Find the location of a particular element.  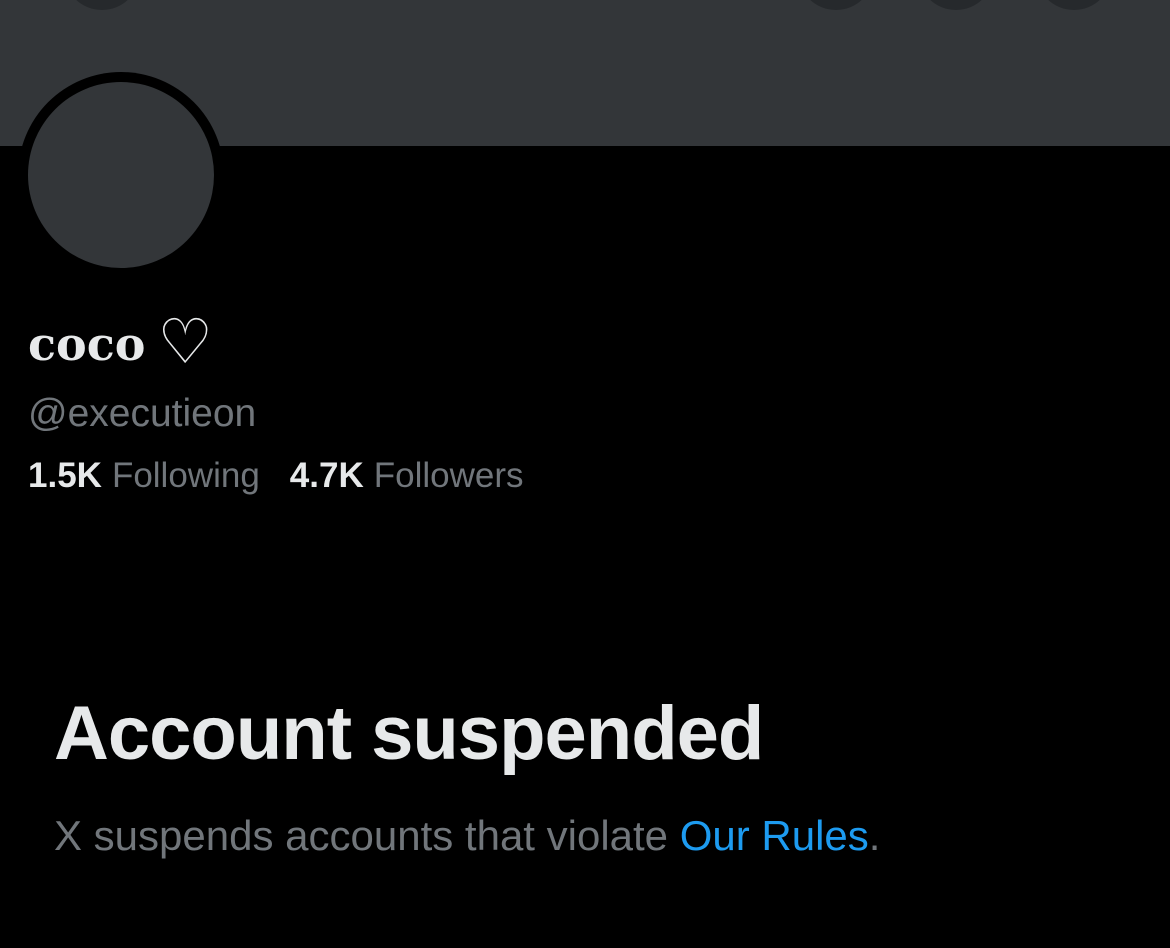

display-name-row: coco ♡ is located at coordinates (120, 344).